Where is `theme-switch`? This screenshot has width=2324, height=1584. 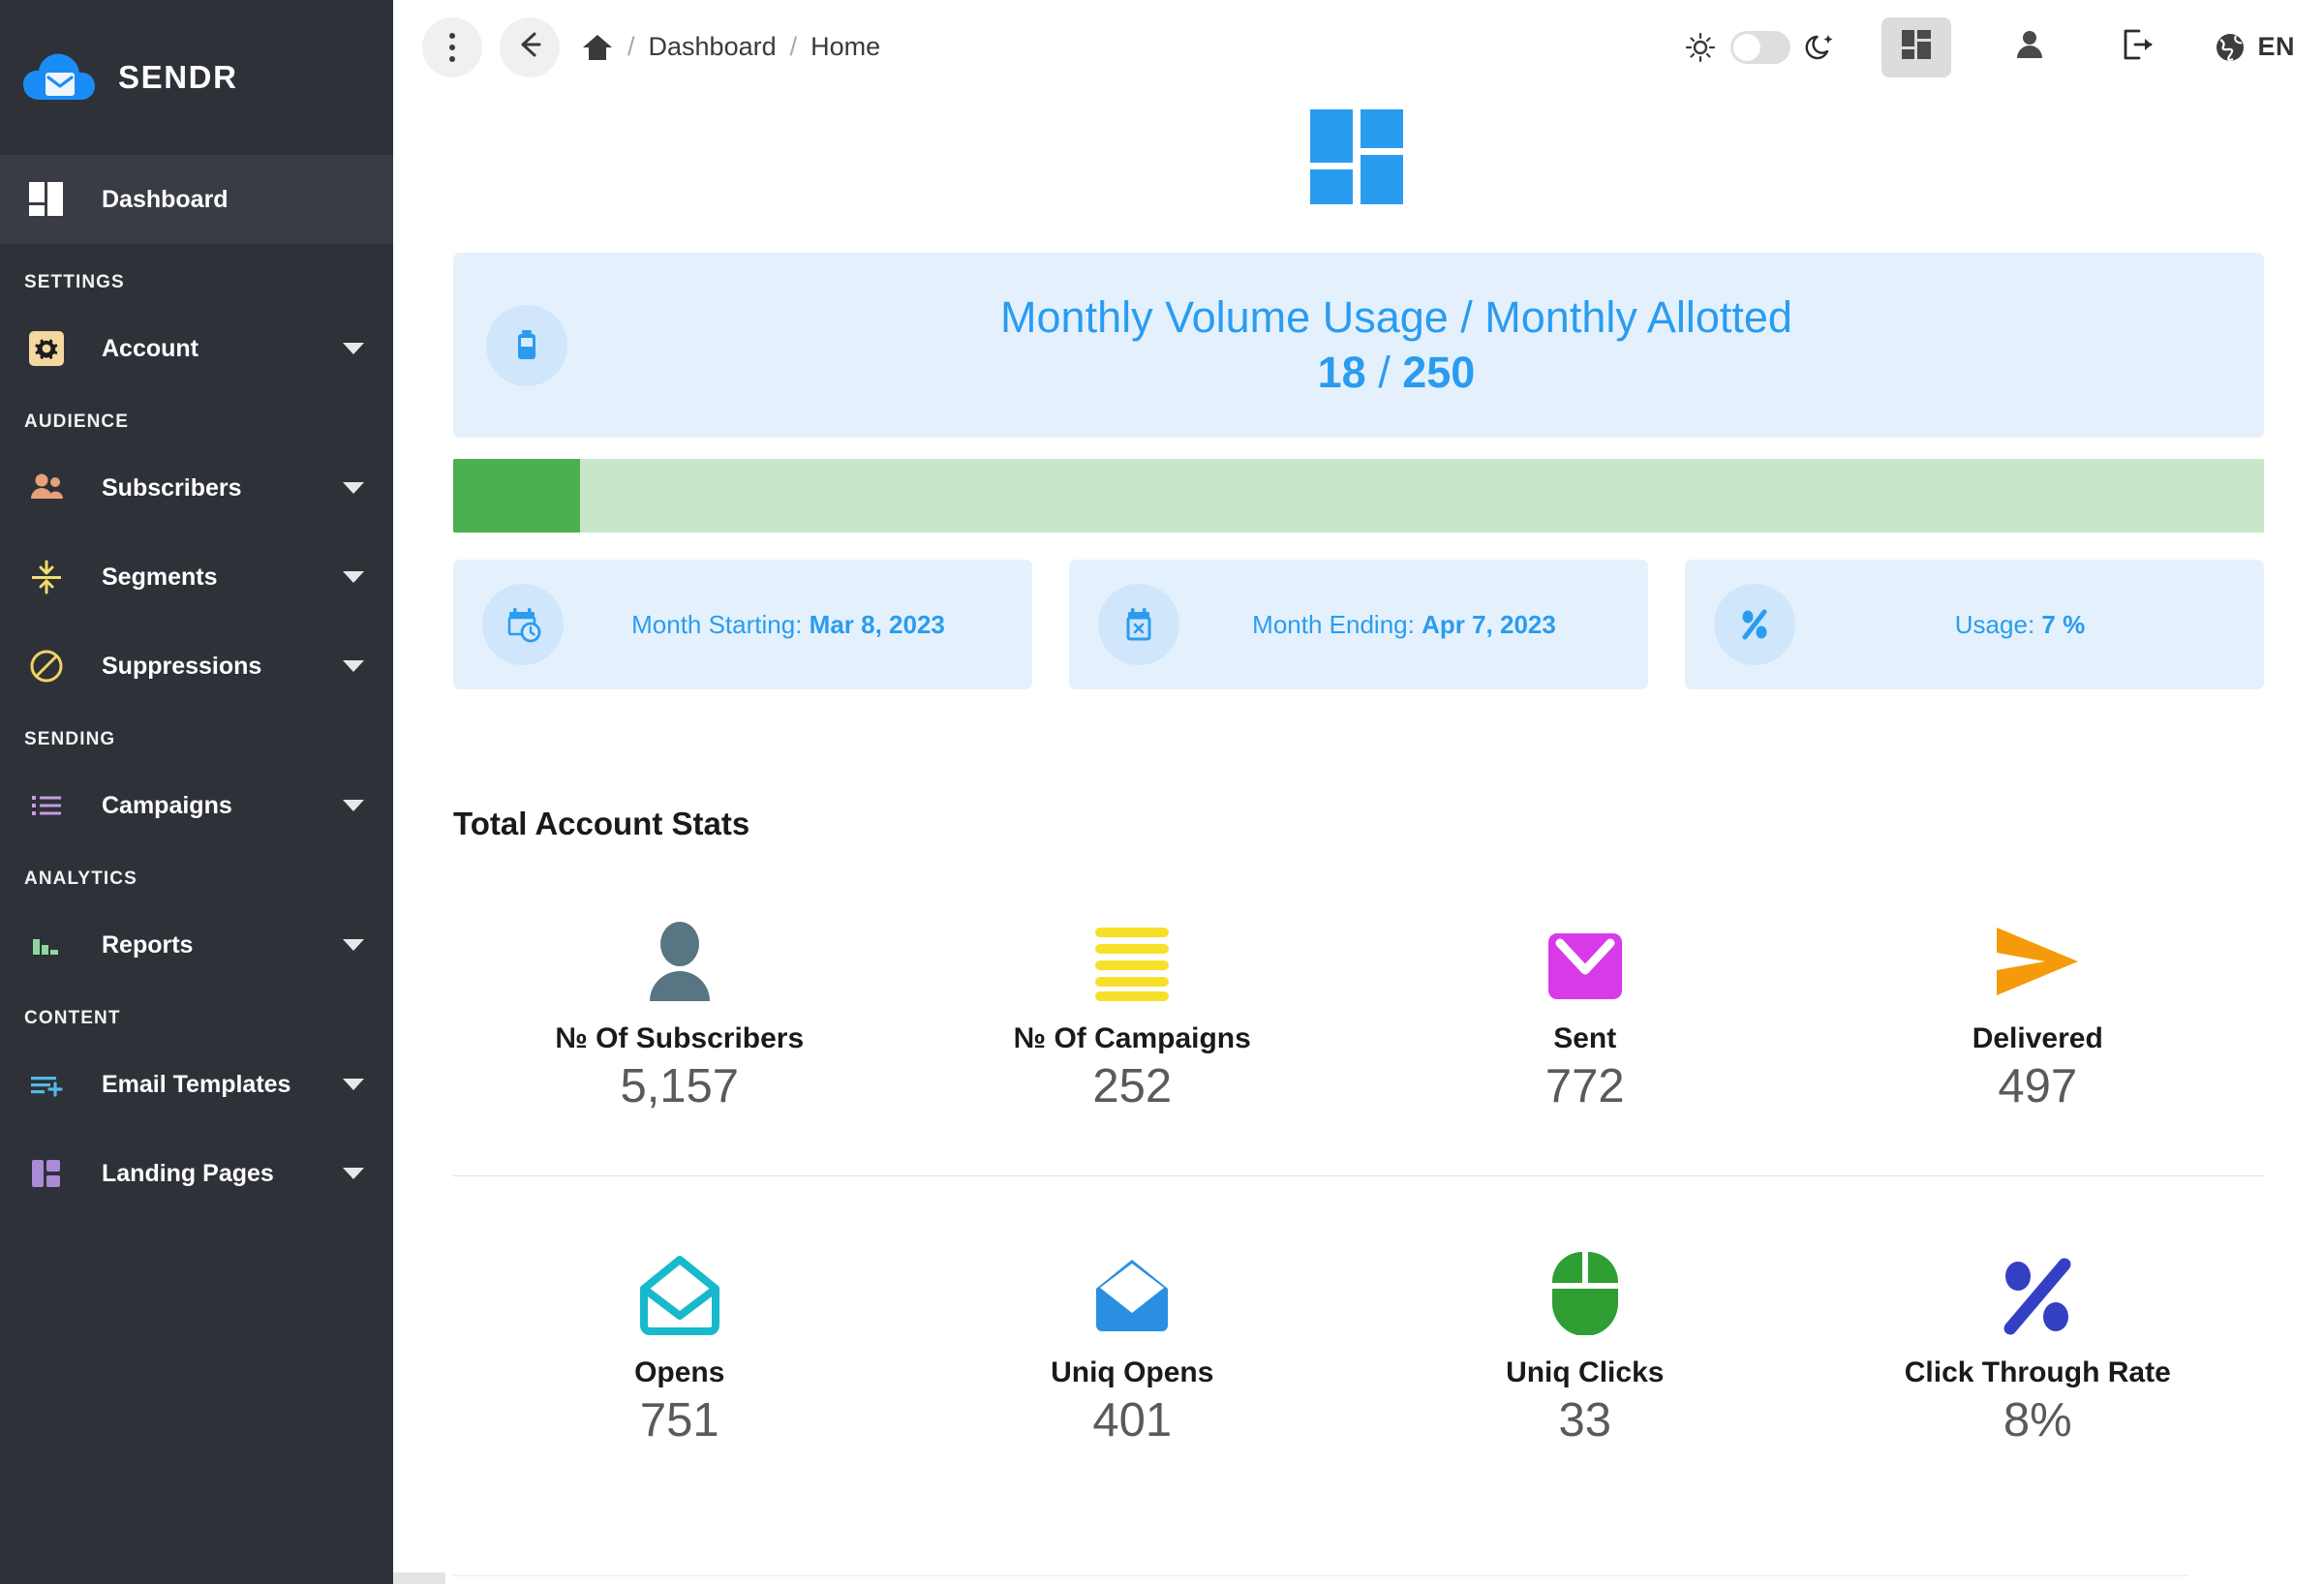
theme-switch is located at coordinates (1761, 47).